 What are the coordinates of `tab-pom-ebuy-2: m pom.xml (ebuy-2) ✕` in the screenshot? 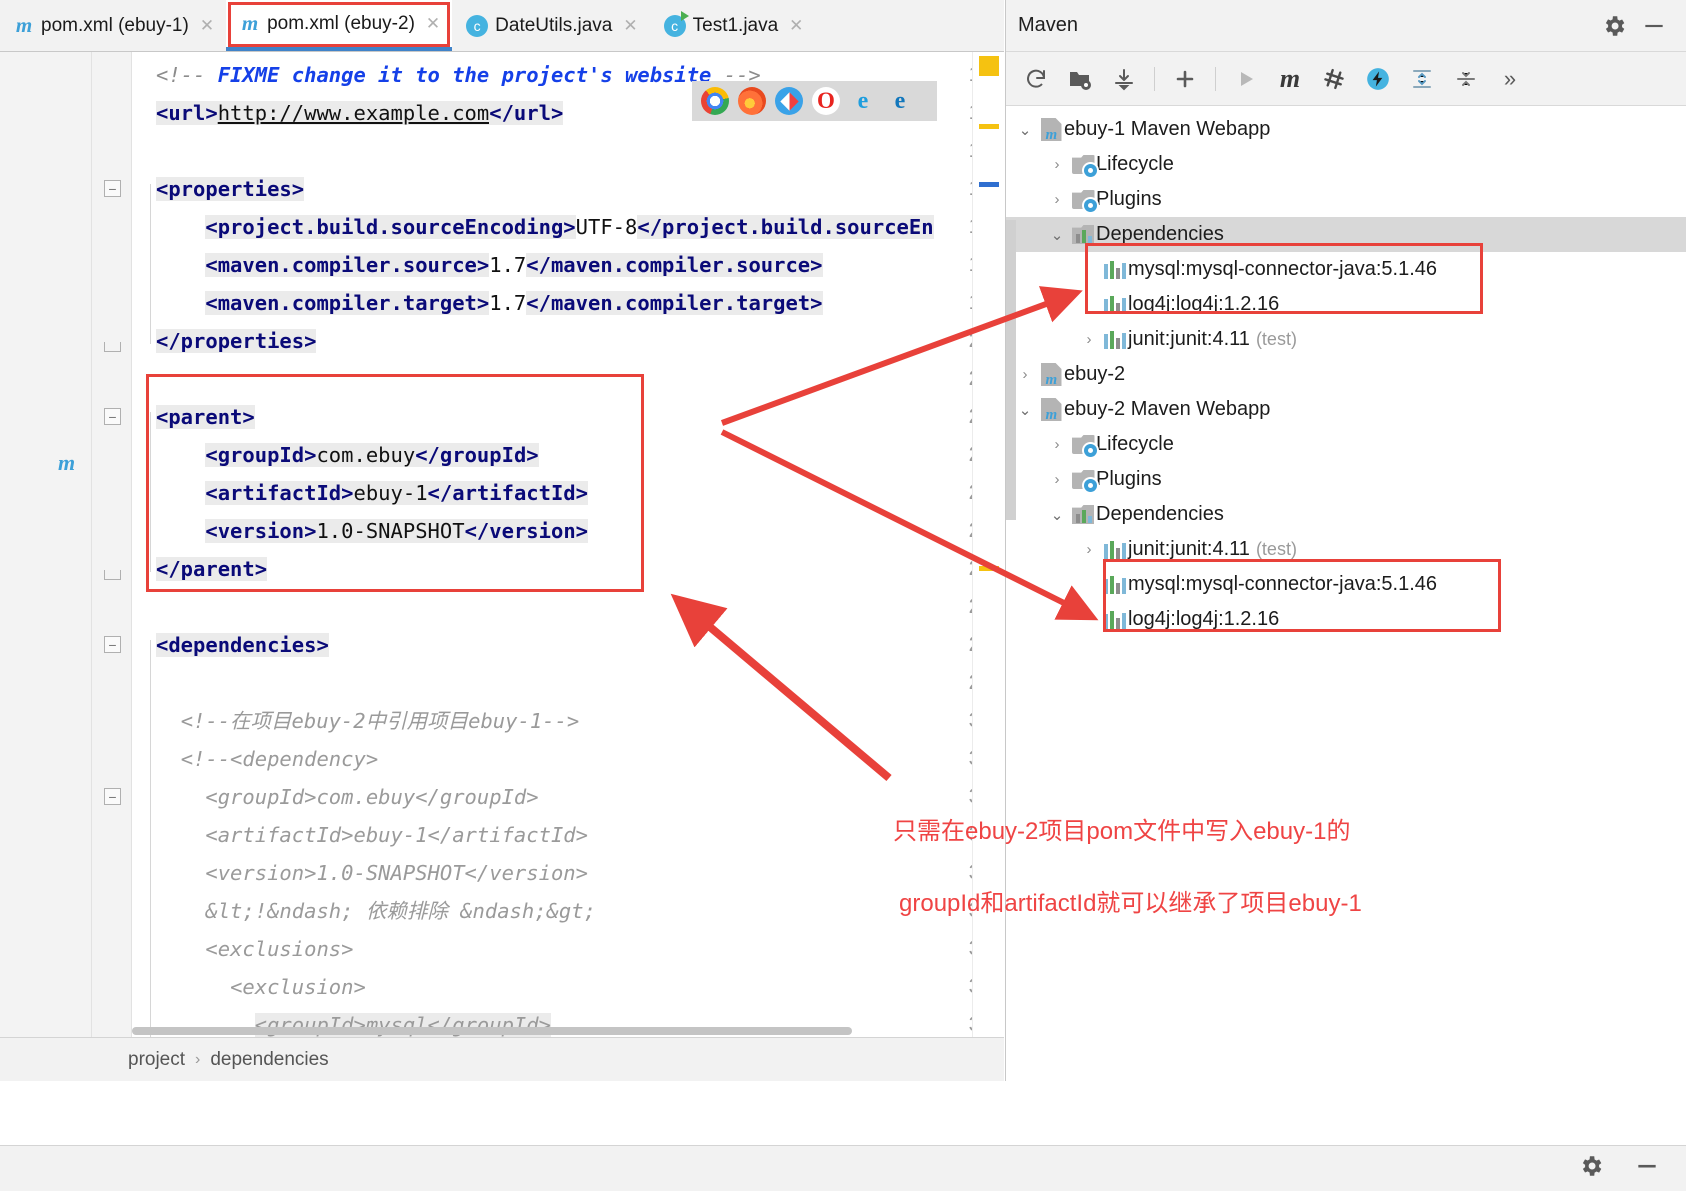 It's located at (339, 25).